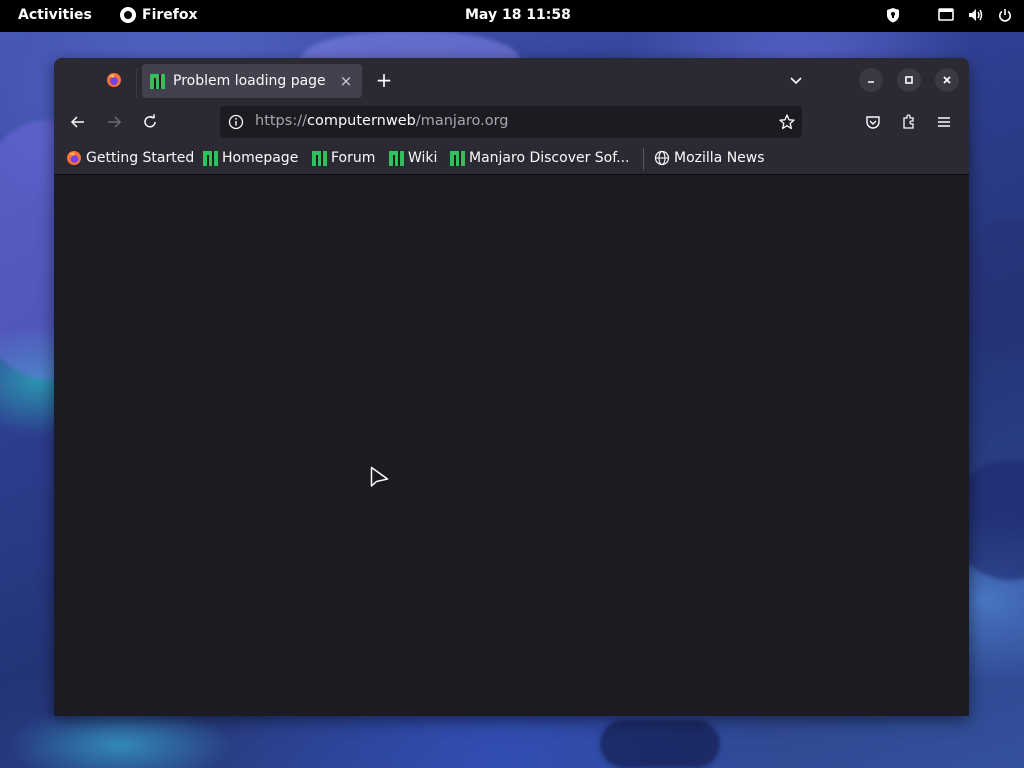 This screenshot has height=768, width=1024. I want to click on bookmark-label: Mozilla News, so click(719, 158).